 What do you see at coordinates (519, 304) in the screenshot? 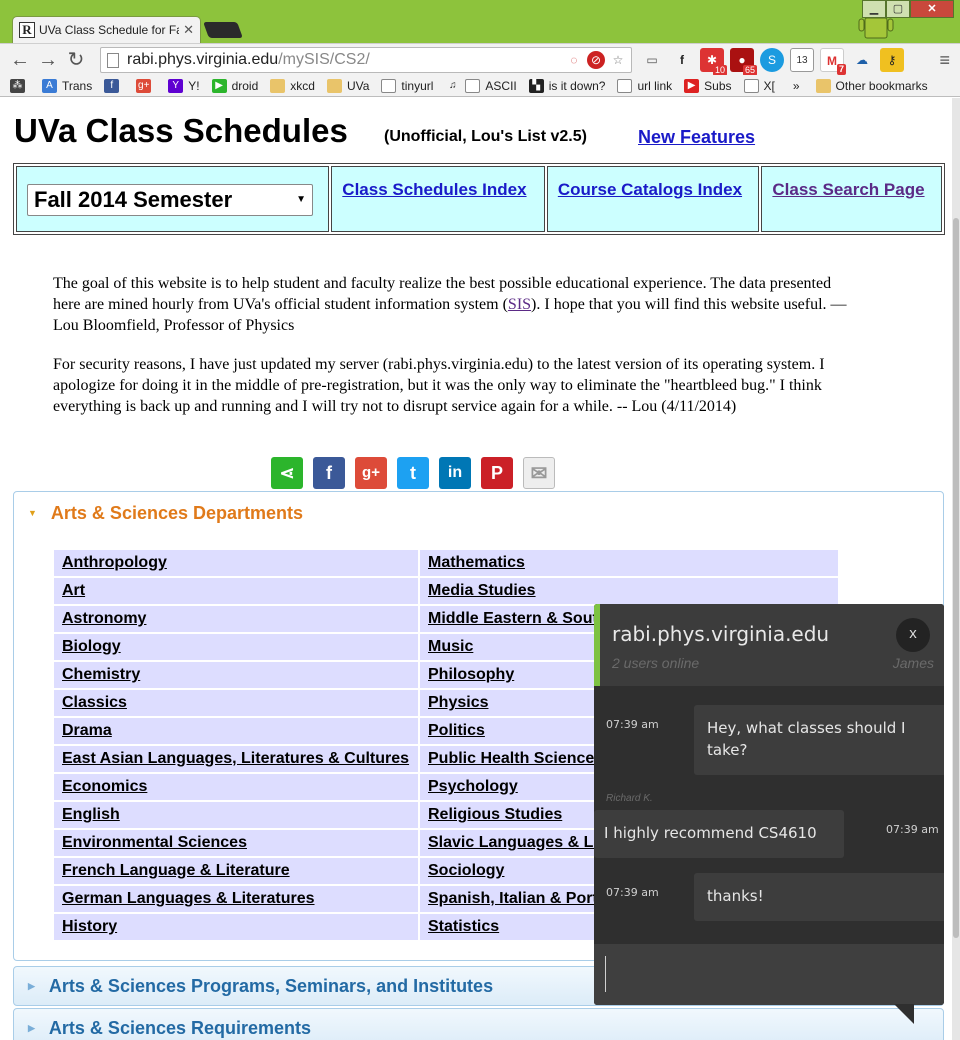
I see `sis-link: SIS` at bounding box center [519, 304].